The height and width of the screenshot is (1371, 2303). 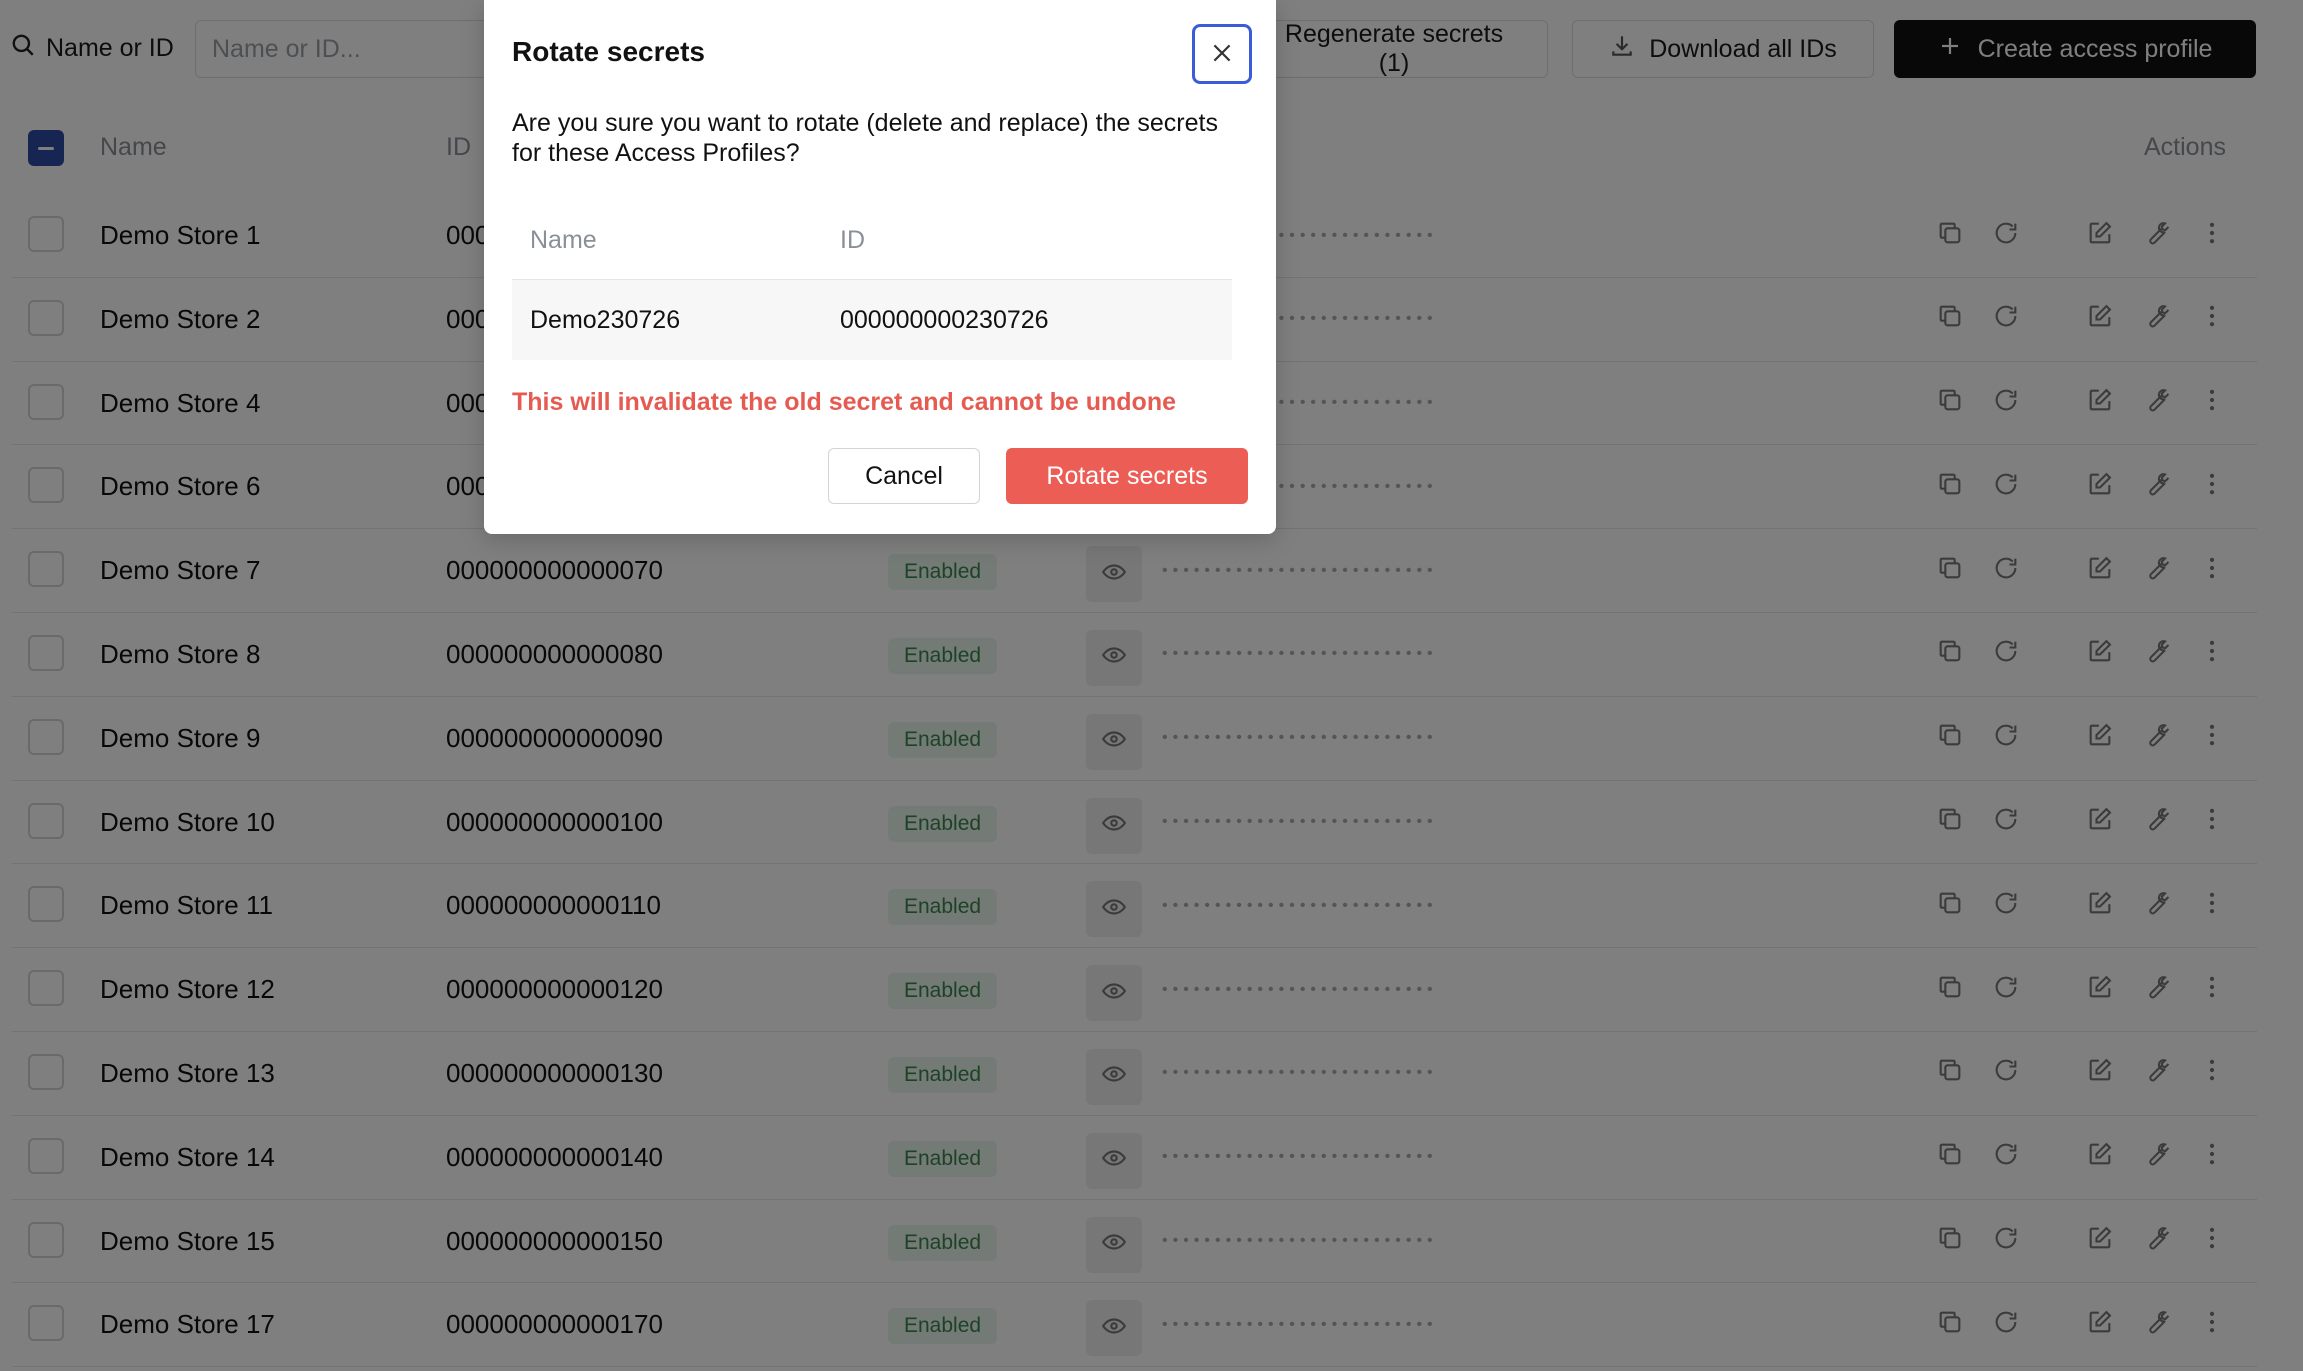 I want to click on dialog-title: Rotate secrets, so click(x=608, y=51).